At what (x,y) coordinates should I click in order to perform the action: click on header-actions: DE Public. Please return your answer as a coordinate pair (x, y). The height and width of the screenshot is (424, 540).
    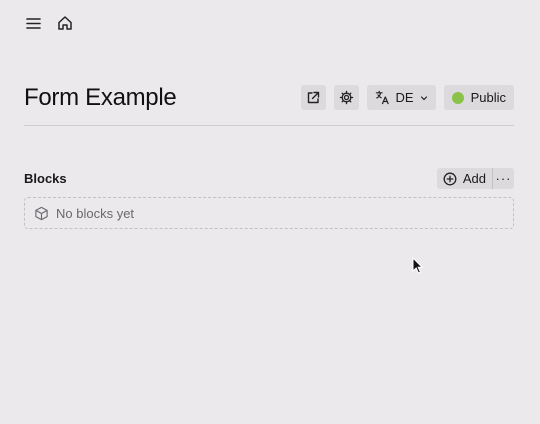
    Looking at the image, I should click on (407, 97).